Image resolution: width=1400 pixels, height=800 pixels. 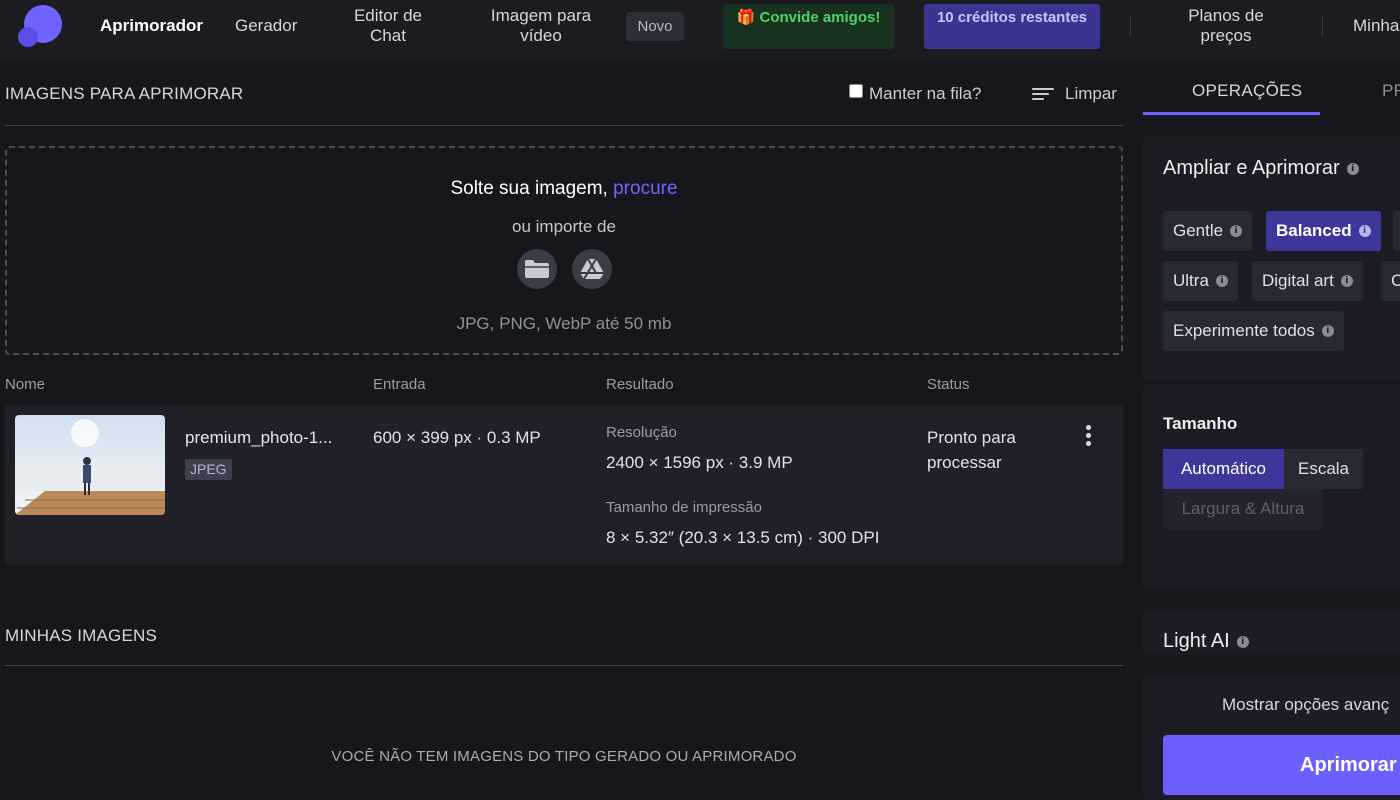 I want to click on file-type-badge: JPEG, so click(x=208, y=469).